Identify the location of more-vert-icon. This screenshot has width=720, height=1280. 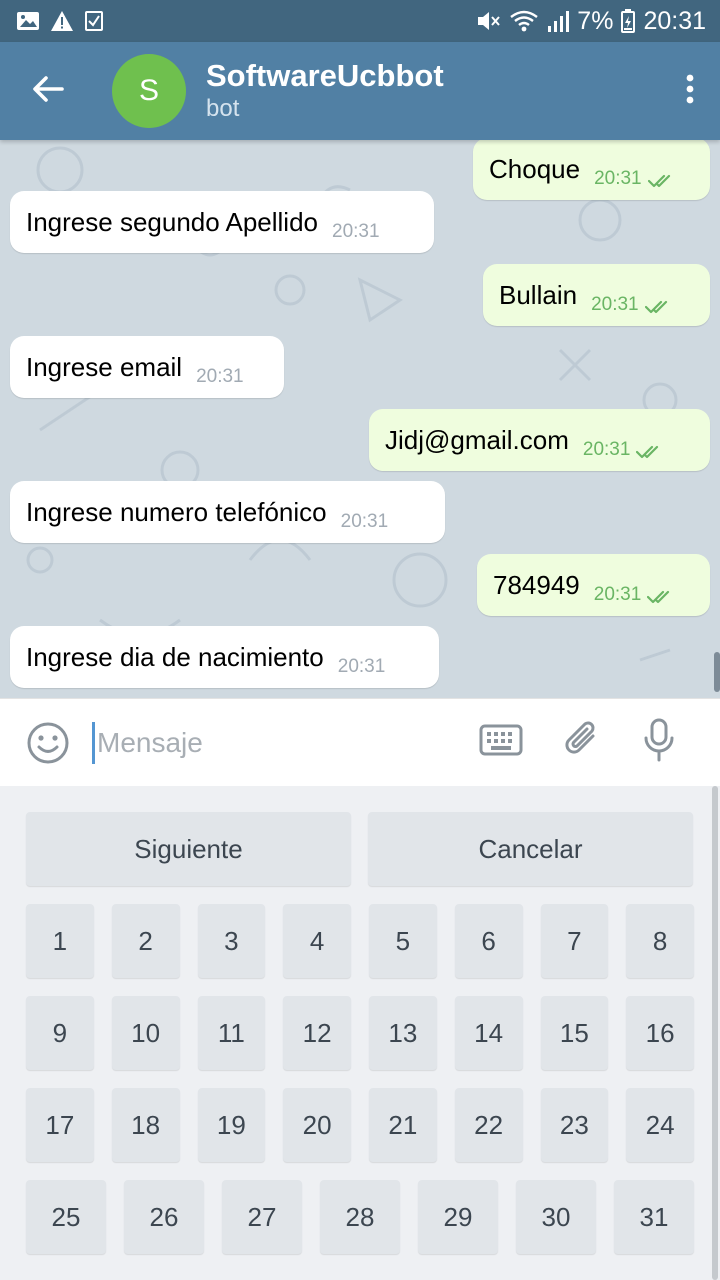
(690, 91).